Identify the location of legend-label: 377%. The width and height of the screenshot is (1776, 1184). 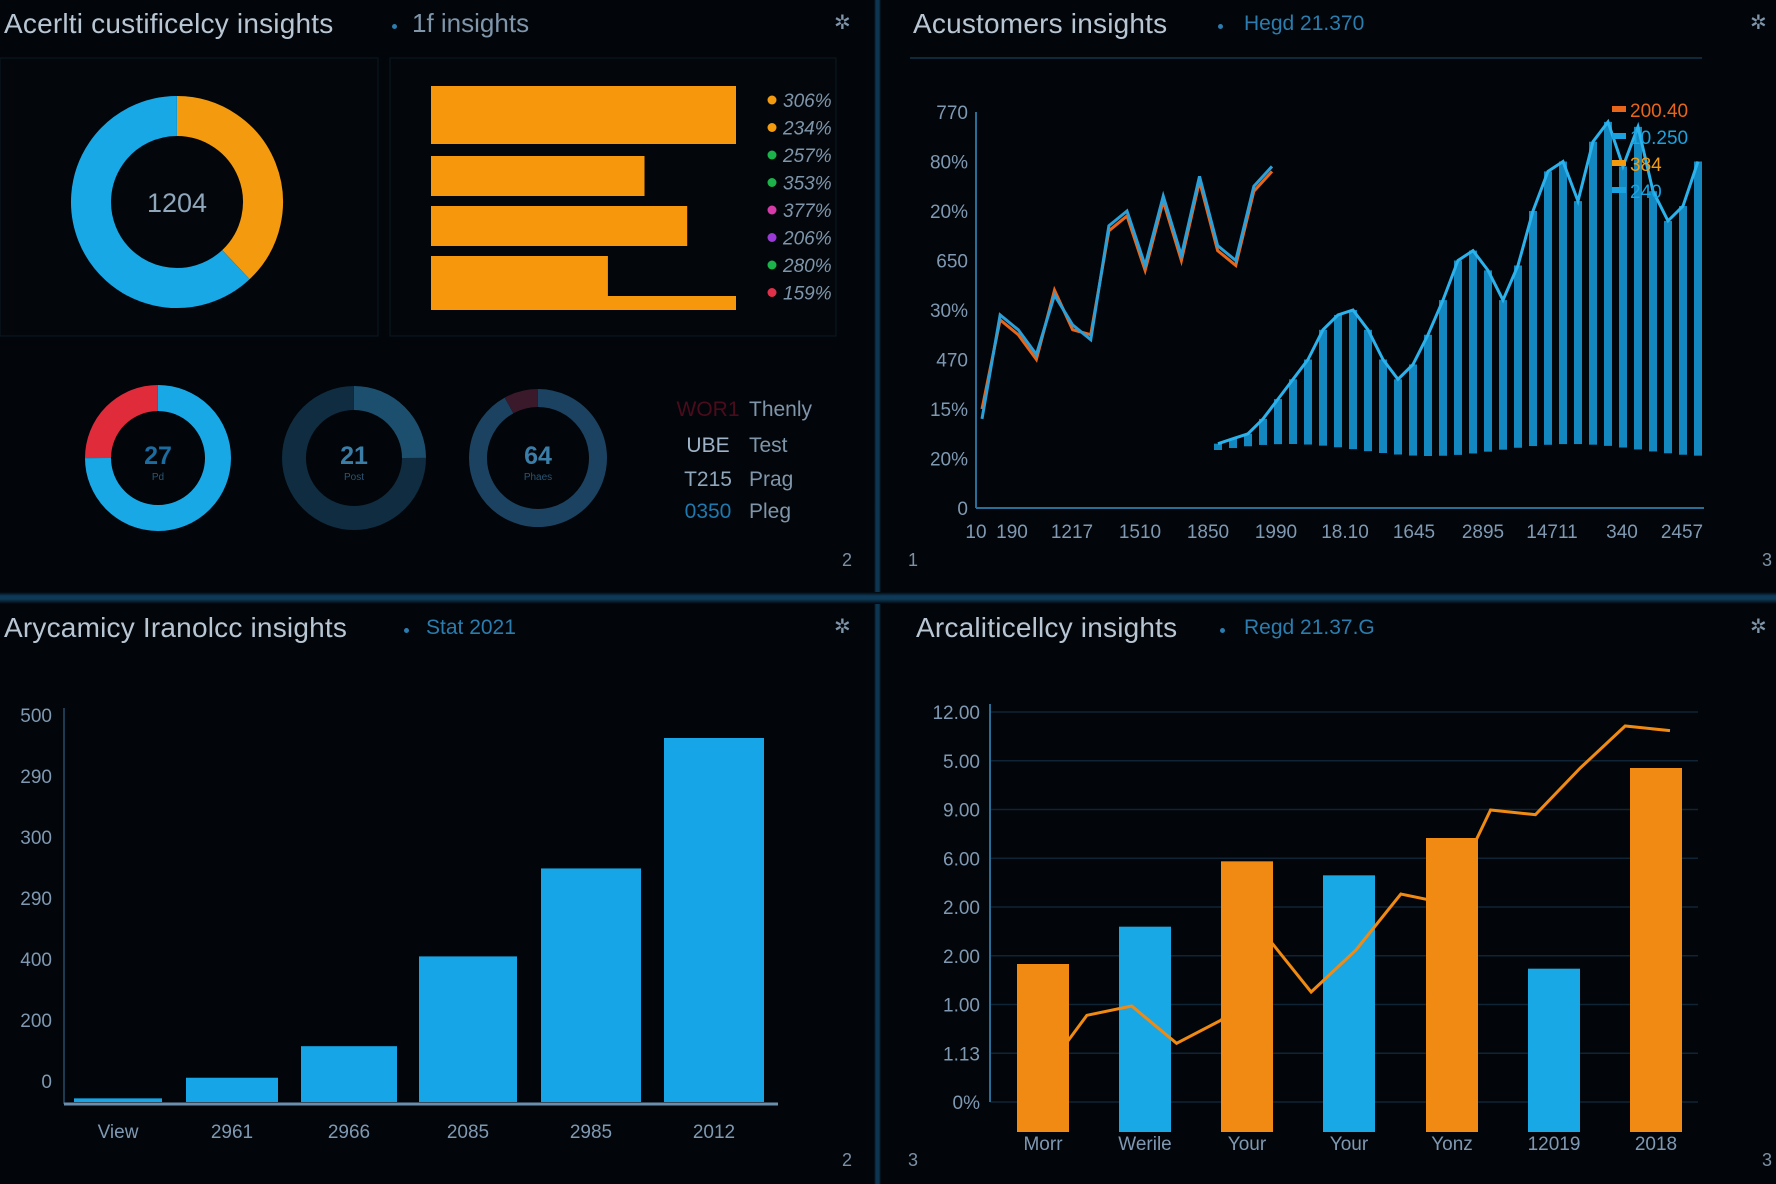
(807, 211).